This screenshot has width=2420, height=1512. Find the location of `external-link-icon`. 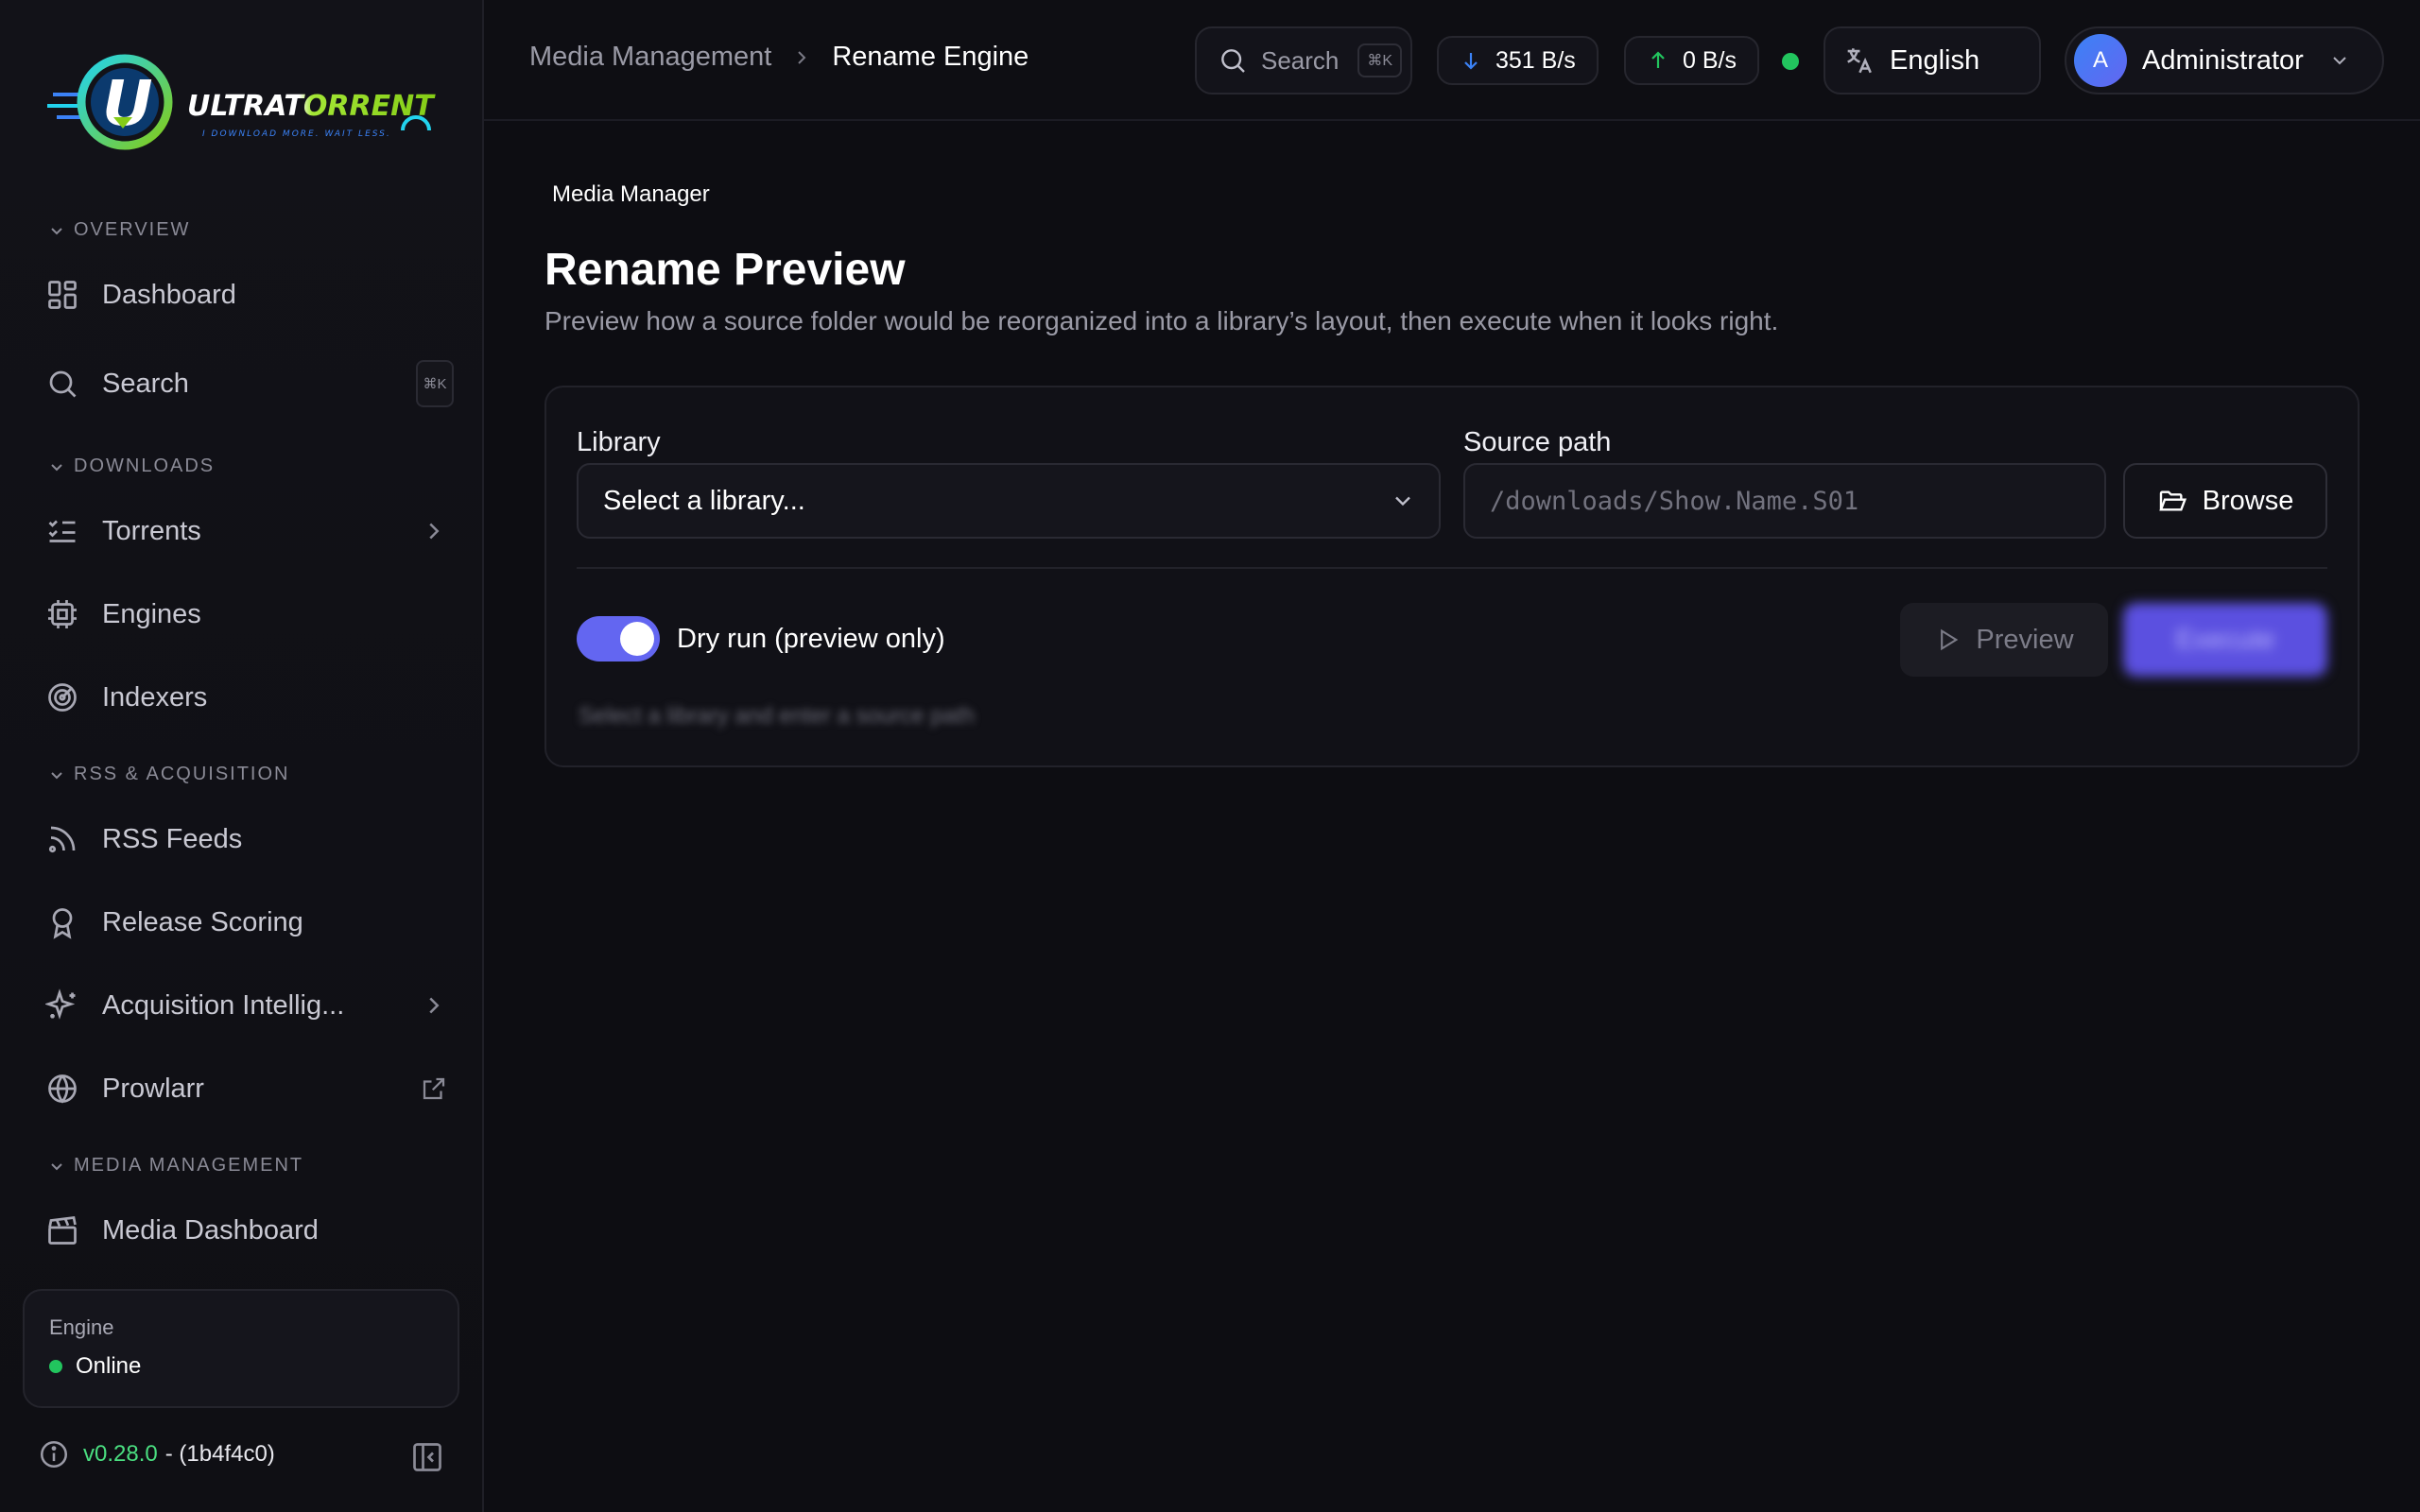

external-link-icon is located at coordinates (434, 1088).